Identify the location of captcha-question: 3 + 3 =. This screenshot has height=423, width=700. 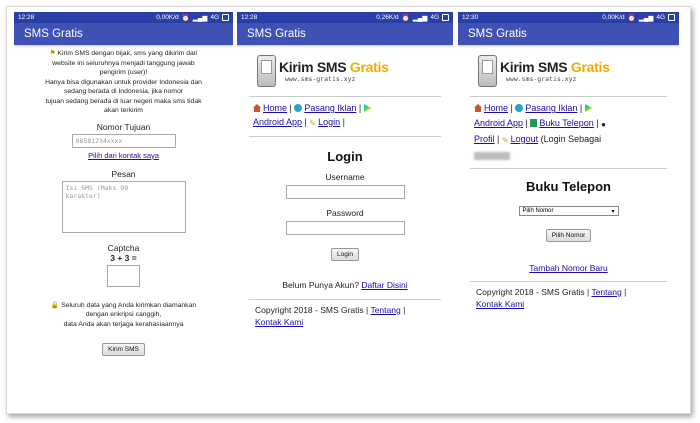
(123, 257).